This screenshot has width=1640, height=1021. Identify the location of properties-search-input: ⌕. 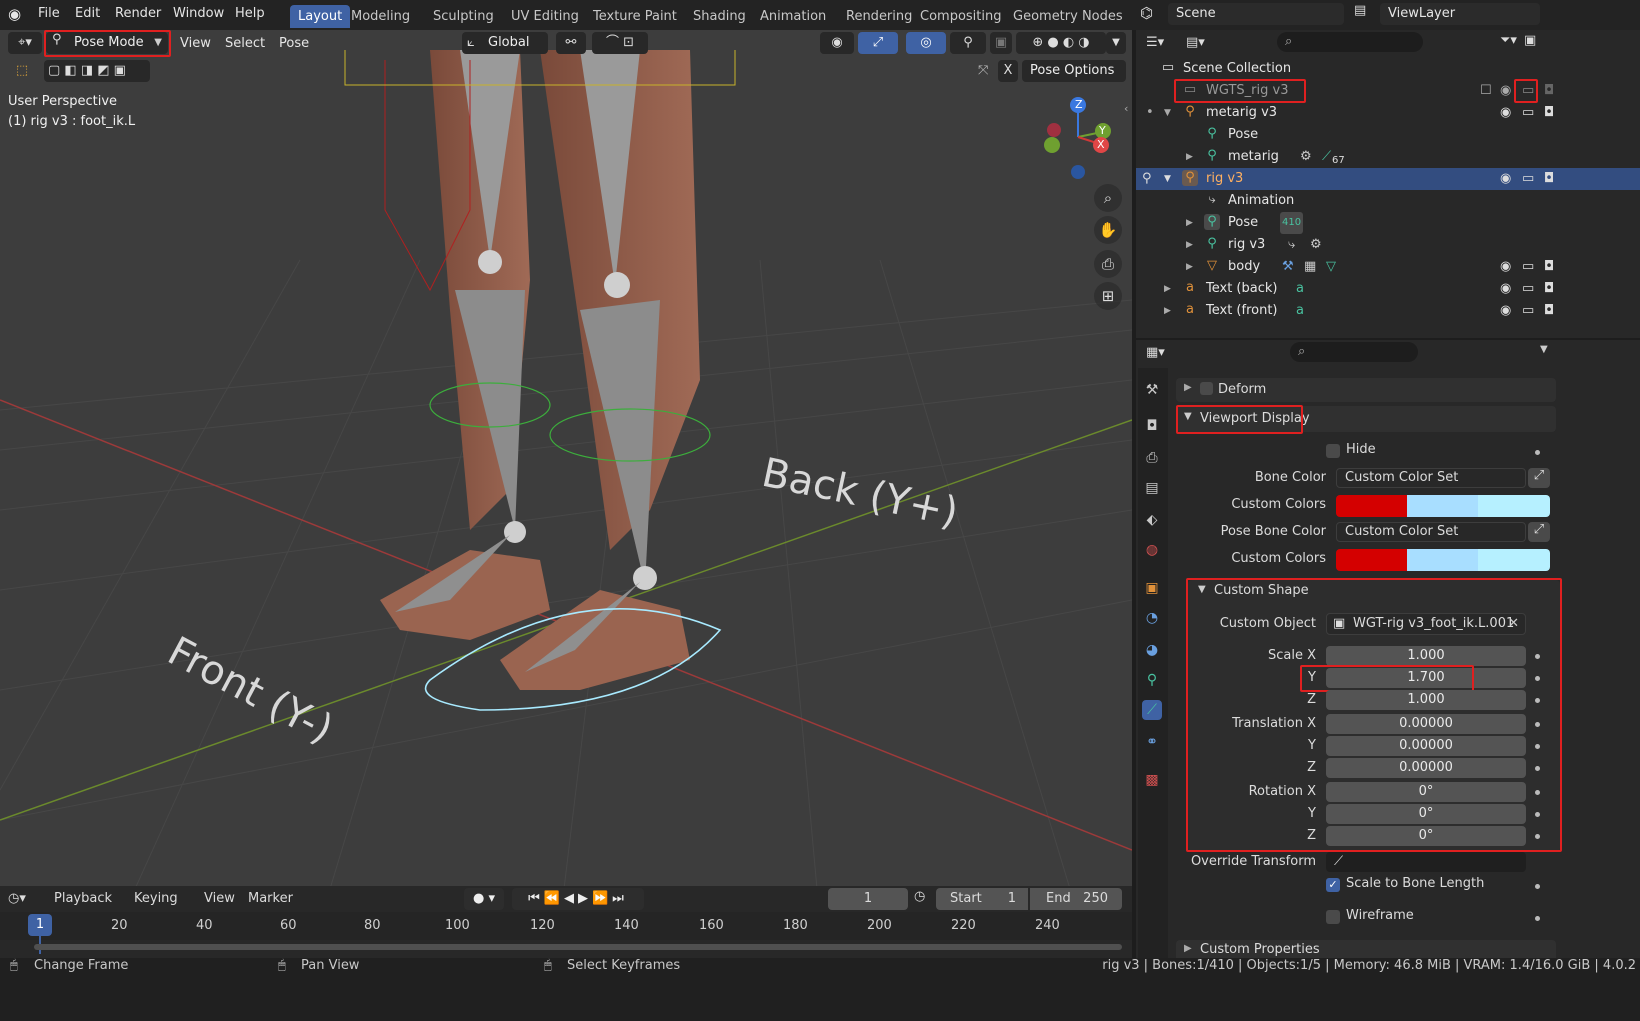
(1354, 352).